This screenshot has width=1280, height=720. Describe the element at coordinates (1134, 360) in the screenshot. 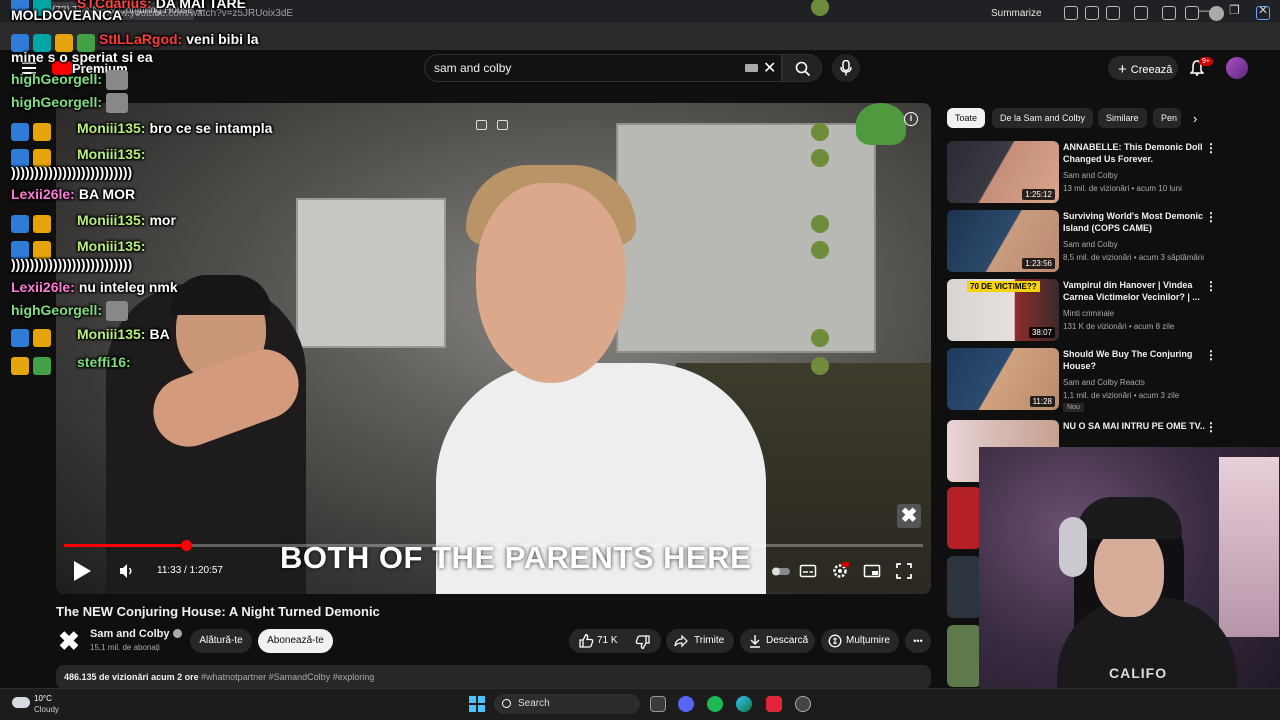

I see `video-title: Should We Buy The Conjuring House?` at that location.